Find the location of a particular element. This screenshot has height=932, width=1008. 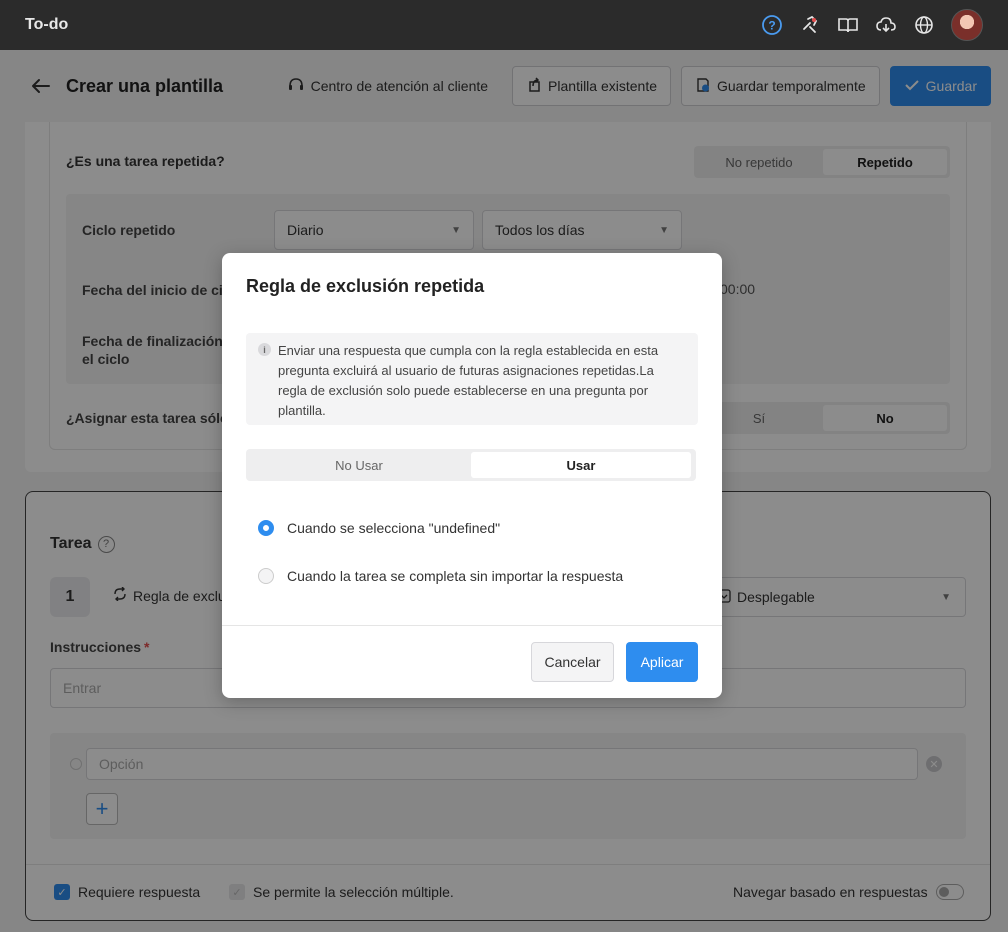

app-title: To-do is located at coordinates (47, 24).